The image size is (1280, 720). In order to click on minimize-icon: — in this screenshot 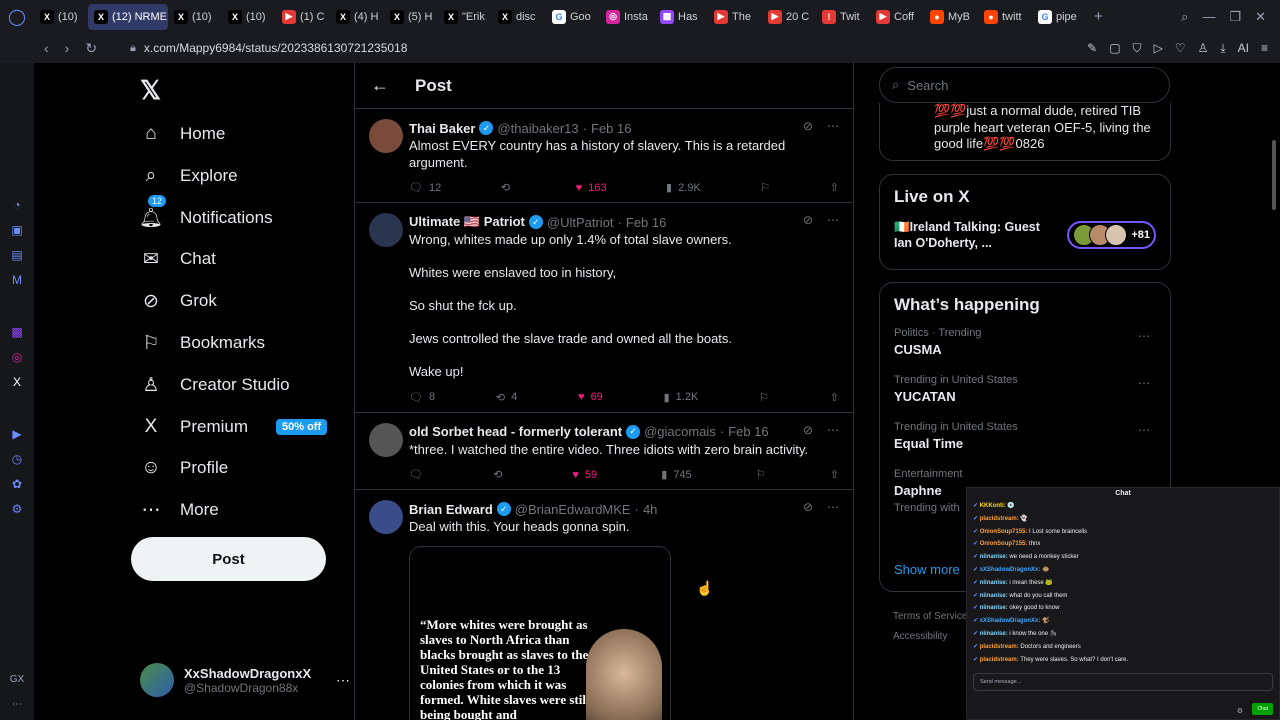, I will do `click(1208, 16)`.